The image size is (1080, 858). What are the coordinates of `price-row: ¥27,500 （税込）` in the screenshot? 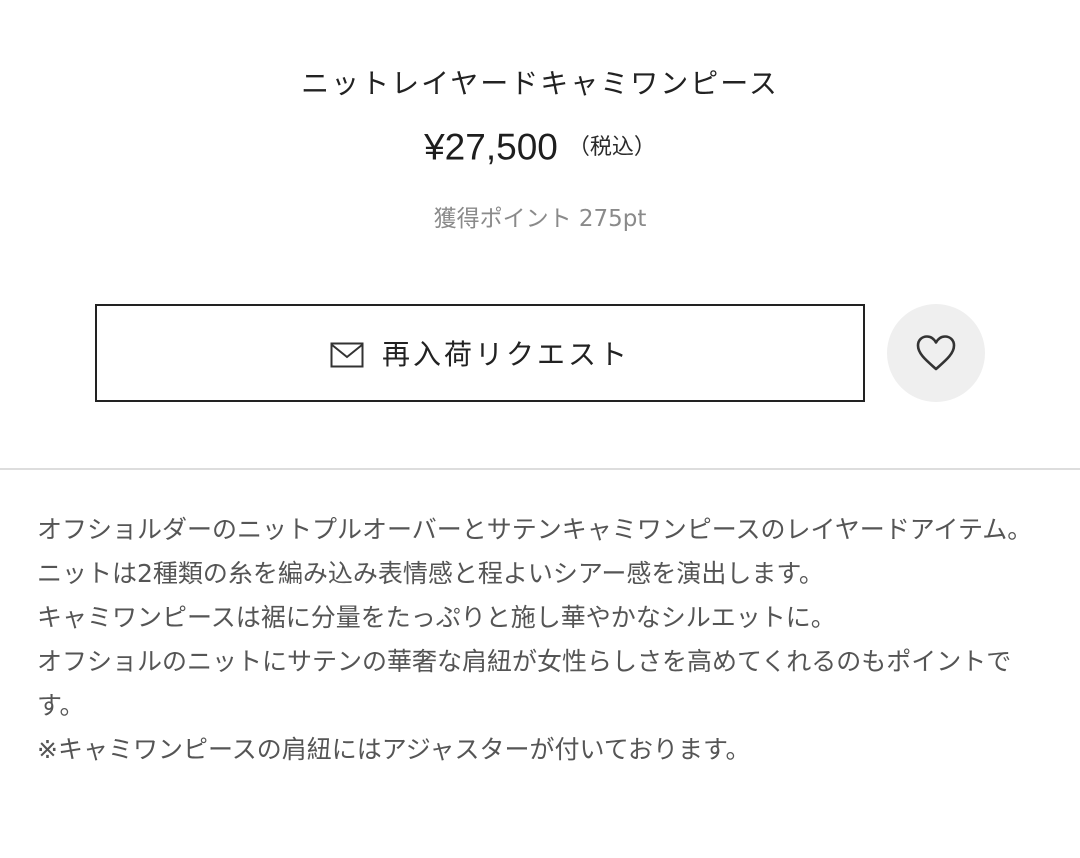 It's located at (540, 147).